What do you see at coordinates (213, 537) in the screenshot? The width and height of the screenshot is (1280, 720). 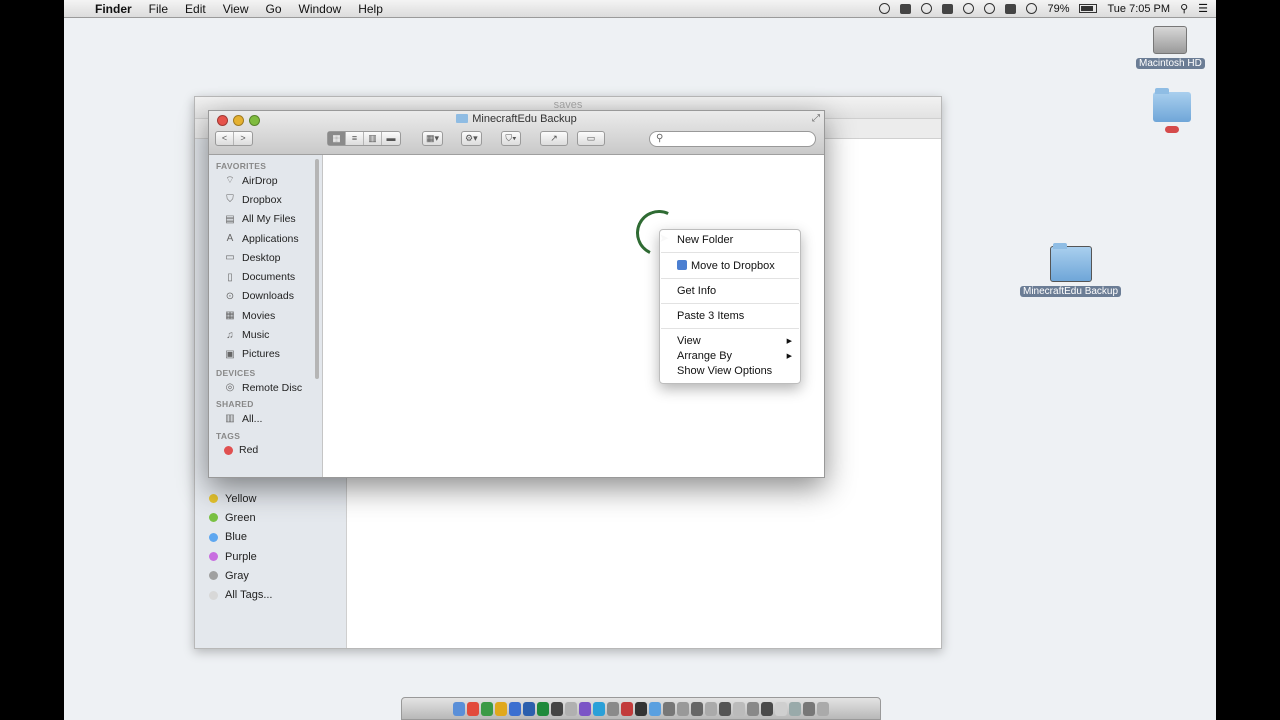 I see `tag-dot-icon` at bounding box center [213, 537].